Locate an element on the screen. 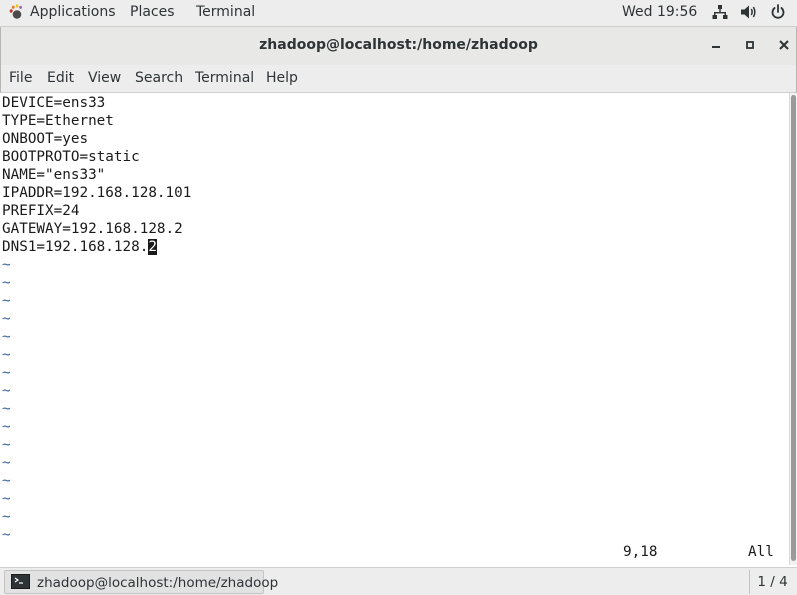 Image resolution: width=797 pixels, height=595 pixels. gnome-foot-icon is located at coordinates (15, 11).